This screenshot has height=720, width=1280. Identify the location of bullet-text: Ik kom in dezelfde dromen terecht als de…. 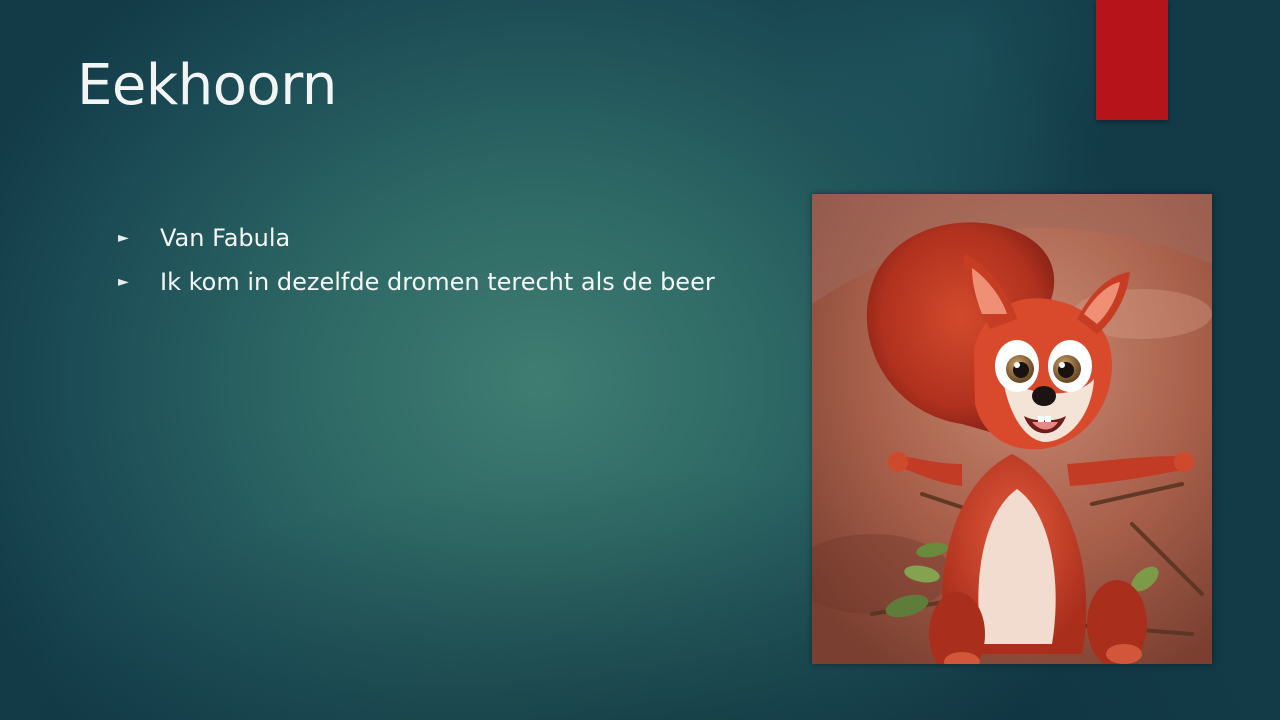
(437, 282).